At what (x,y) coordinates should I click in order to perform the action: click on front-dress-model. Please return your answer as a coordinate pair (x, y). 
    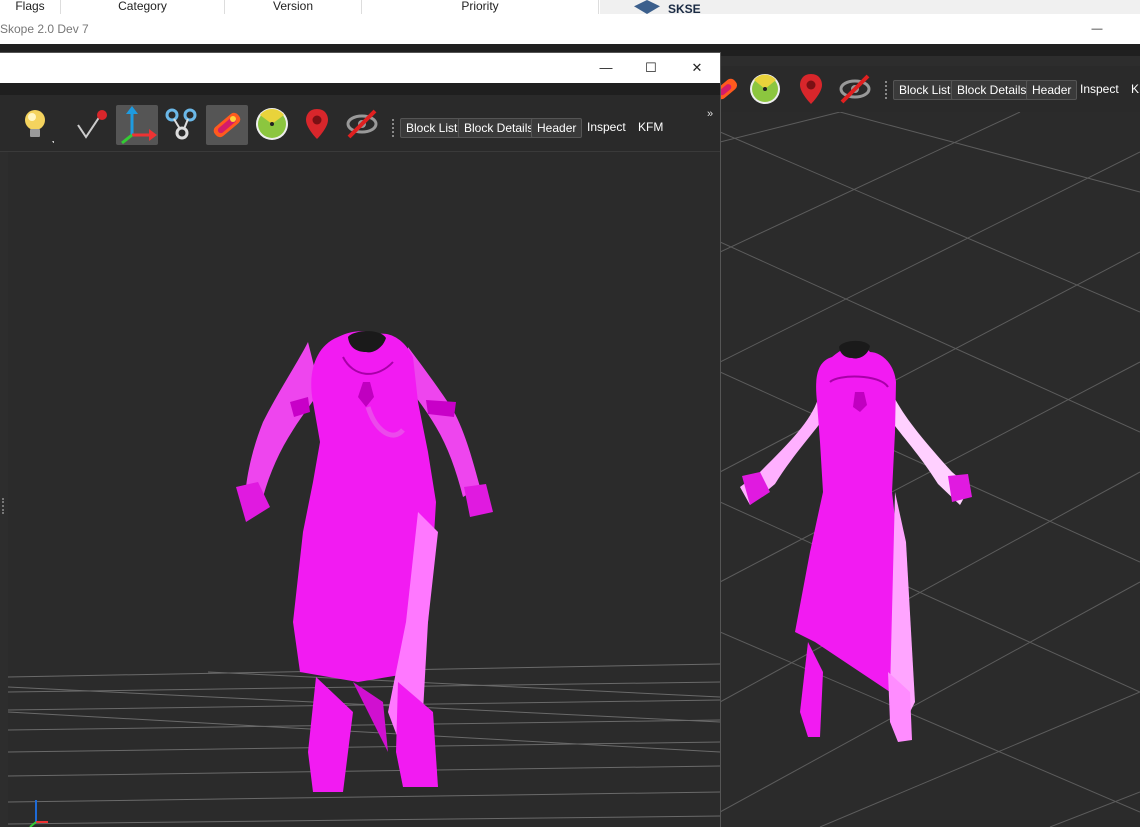
    Looking at the image, I should click on (364, 561).